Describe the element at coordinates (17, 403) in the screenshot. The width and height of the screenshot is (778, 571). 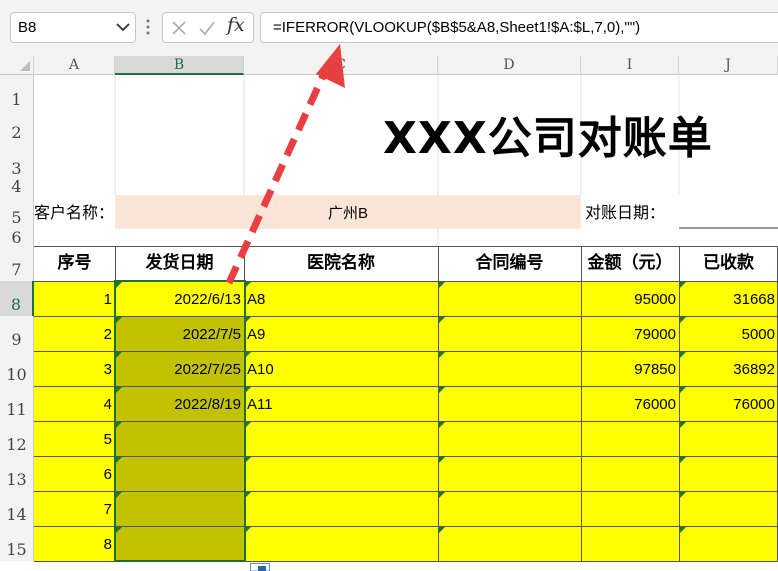
I see `row-header-11: 11` at that location.